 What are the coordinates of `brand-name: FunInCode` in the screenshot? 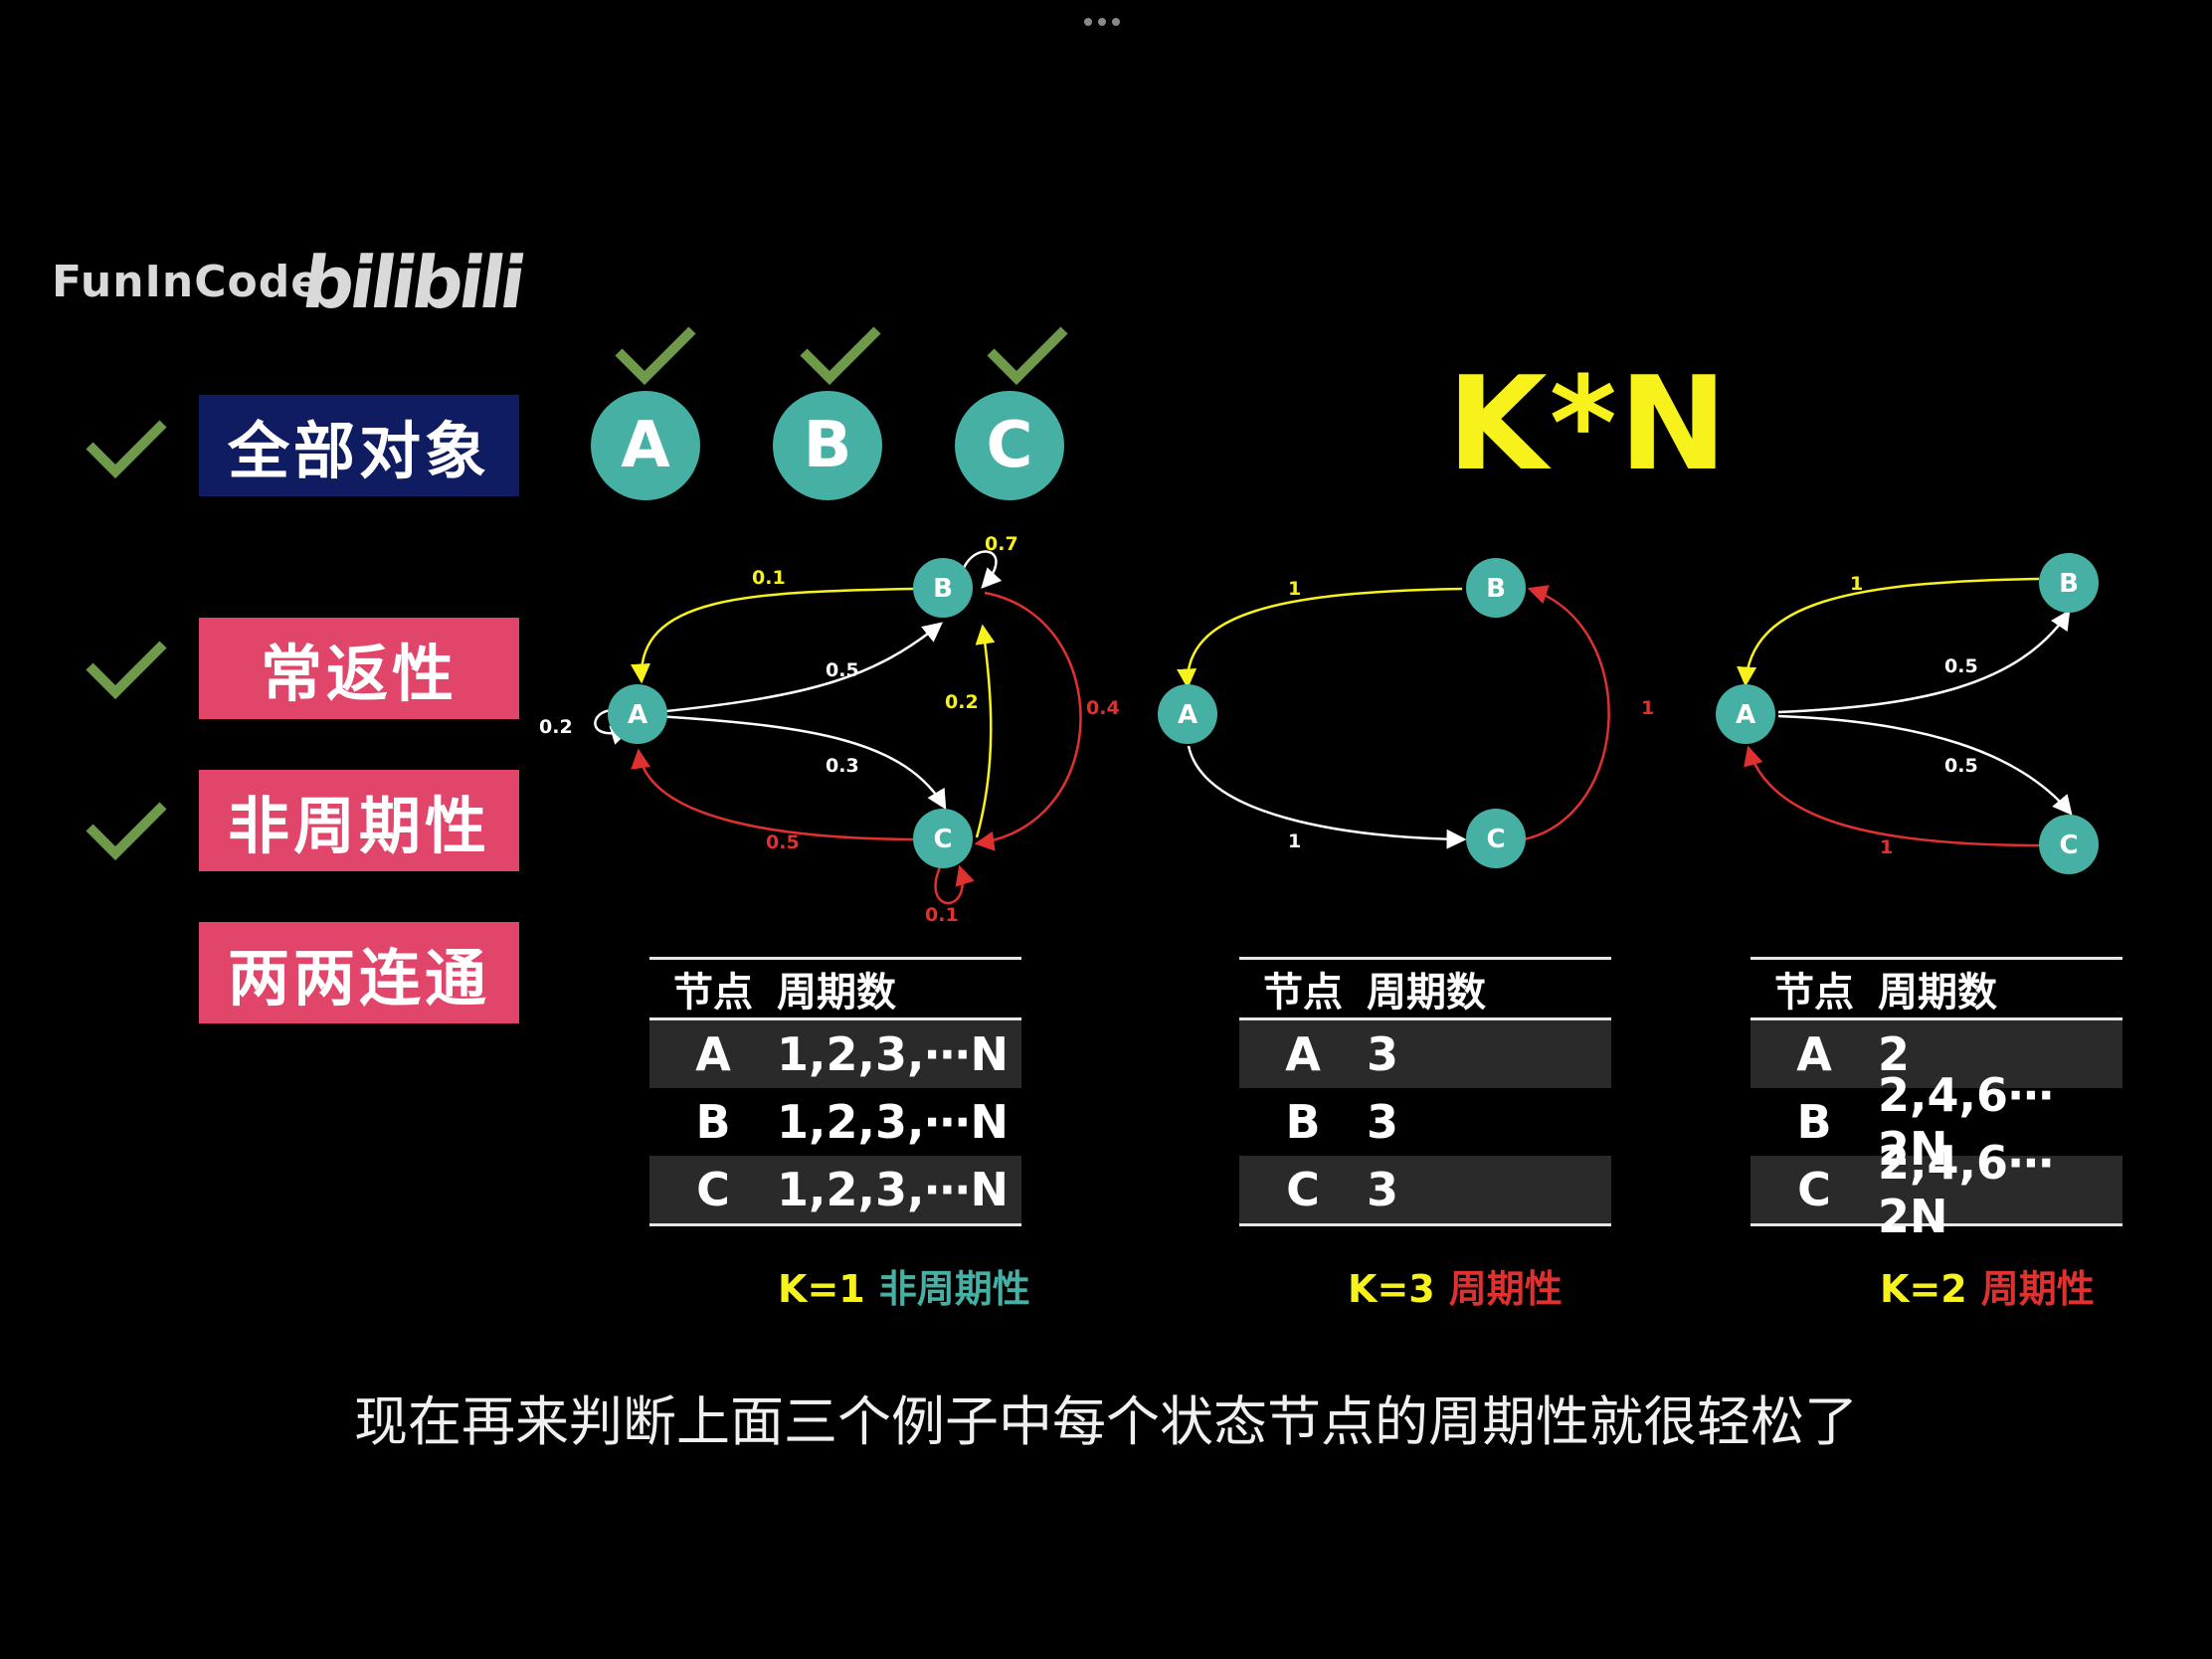 It's located at (187, 282).